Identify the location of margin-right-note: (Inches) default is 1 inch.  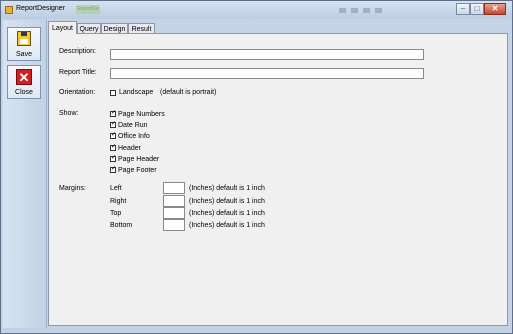
(227, 201).